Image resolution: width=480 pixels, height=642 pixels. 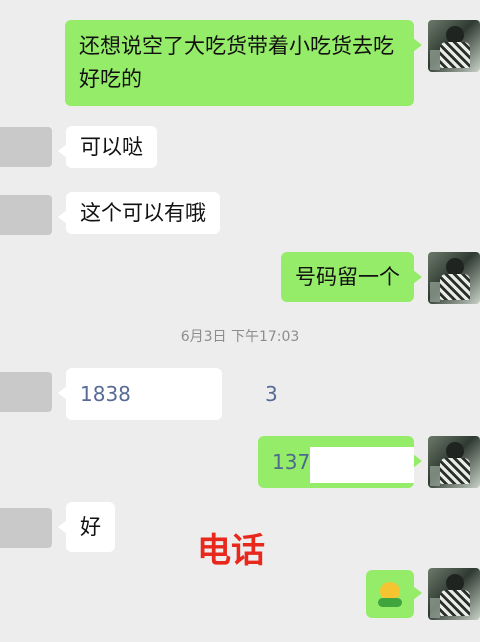 What do you see at coordinates (390, 602) in the screenshot?
I see `smiling-sprout-emoji-body` at bounding box center [390, 602].